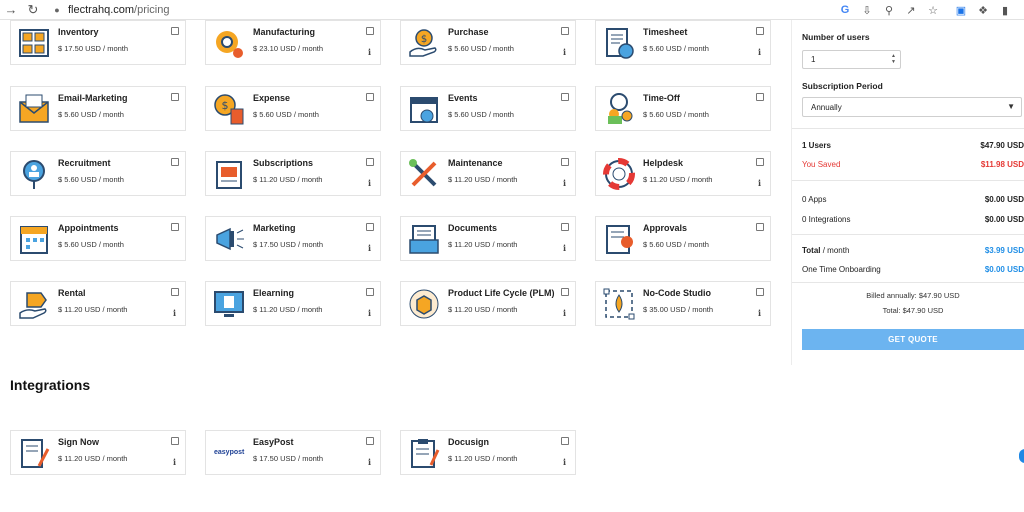  Describe the element at coordinates (1021, 456) in the screenshot. I see `chat-widget-icon` at that location.